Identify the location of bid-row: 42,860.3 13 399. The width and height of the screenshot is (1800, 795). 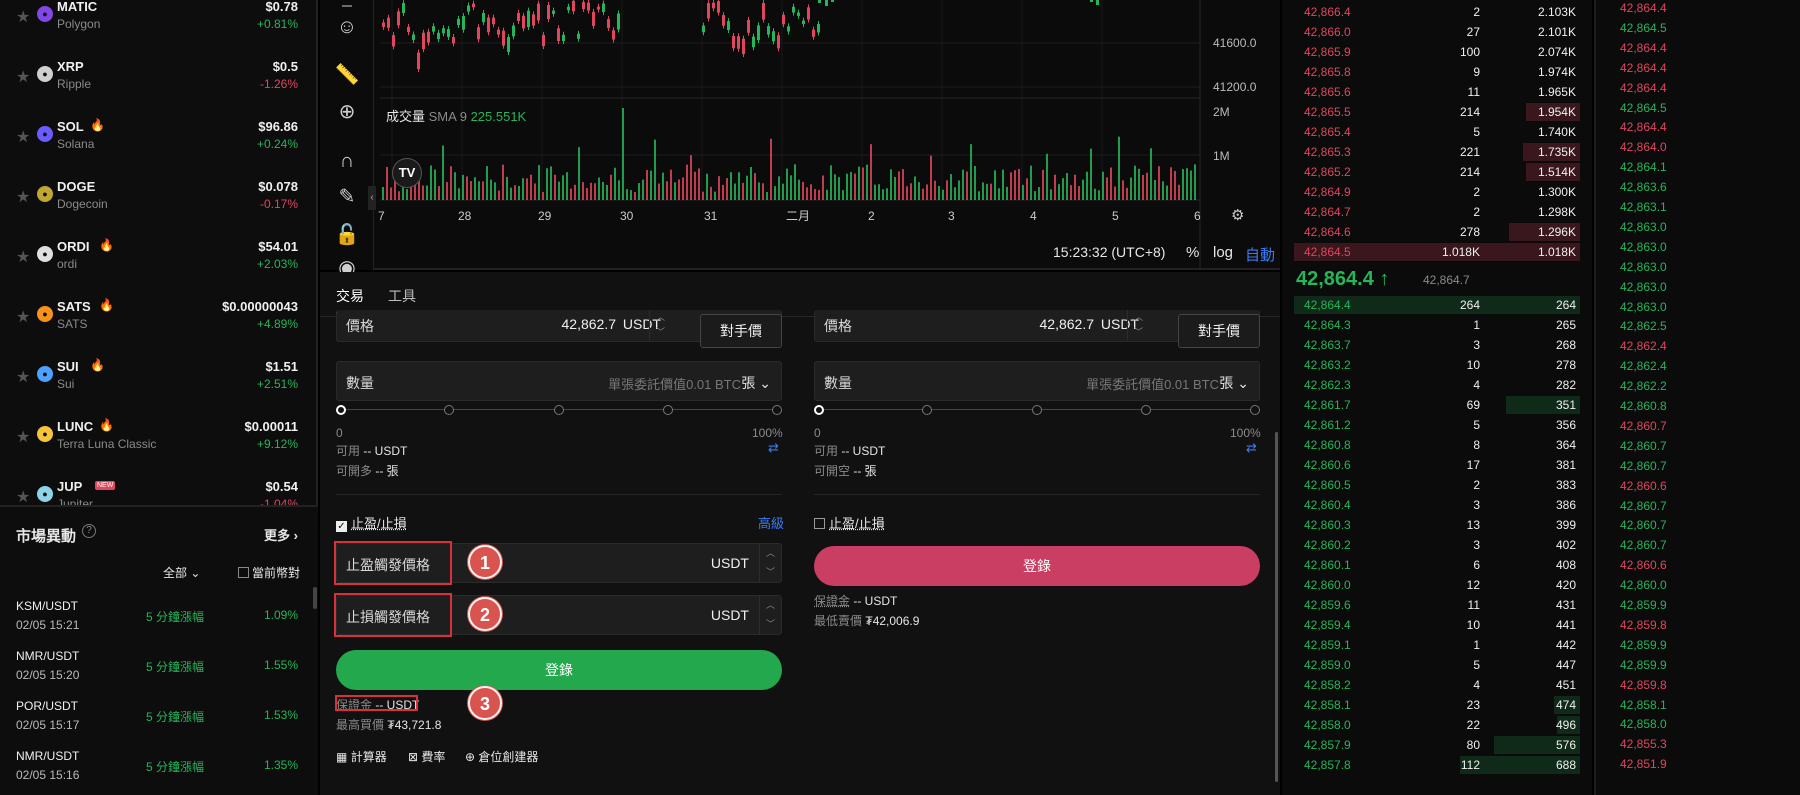
(1437, 525).